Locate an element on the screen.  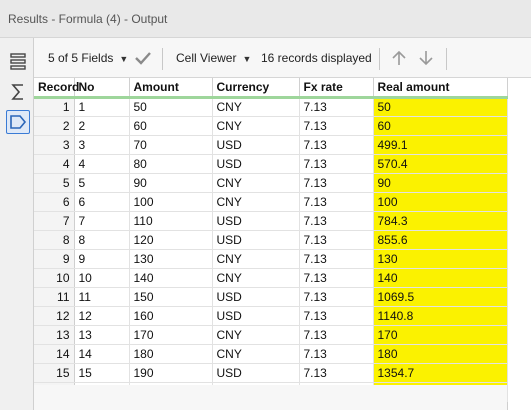
arrow-down-icon is located at coordinates (426, 58).